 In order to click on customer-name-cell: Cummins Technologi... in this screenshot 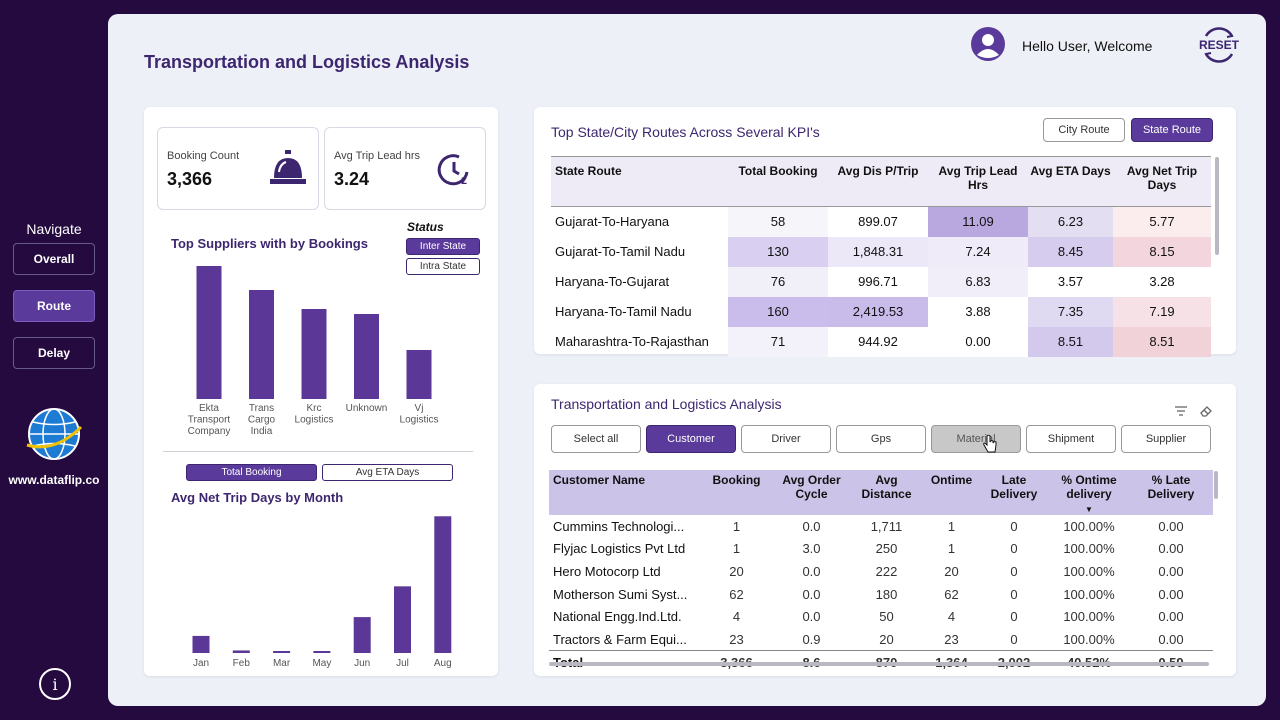, I will do `click(619, 526)`.